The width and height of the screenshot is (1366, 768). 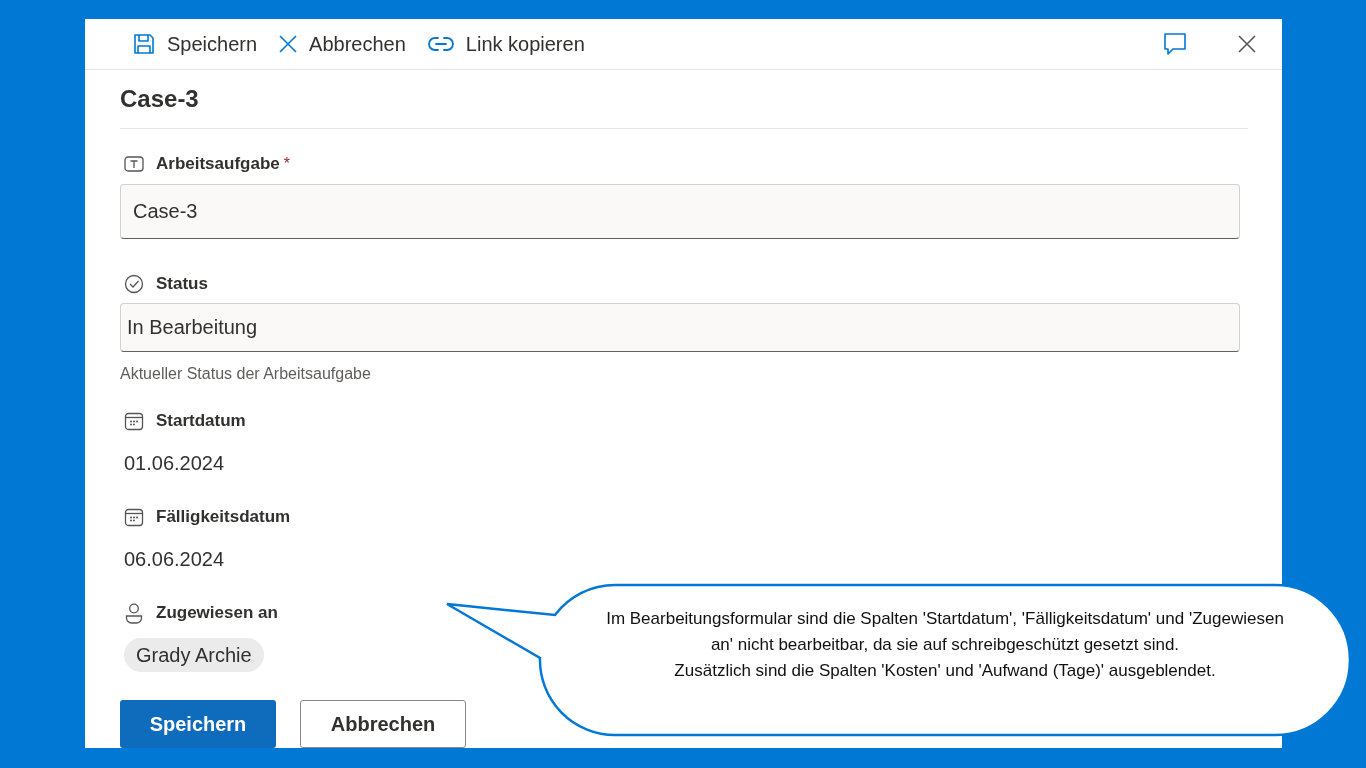 I want to click on comment-icon, so click(x=1175, y=44).